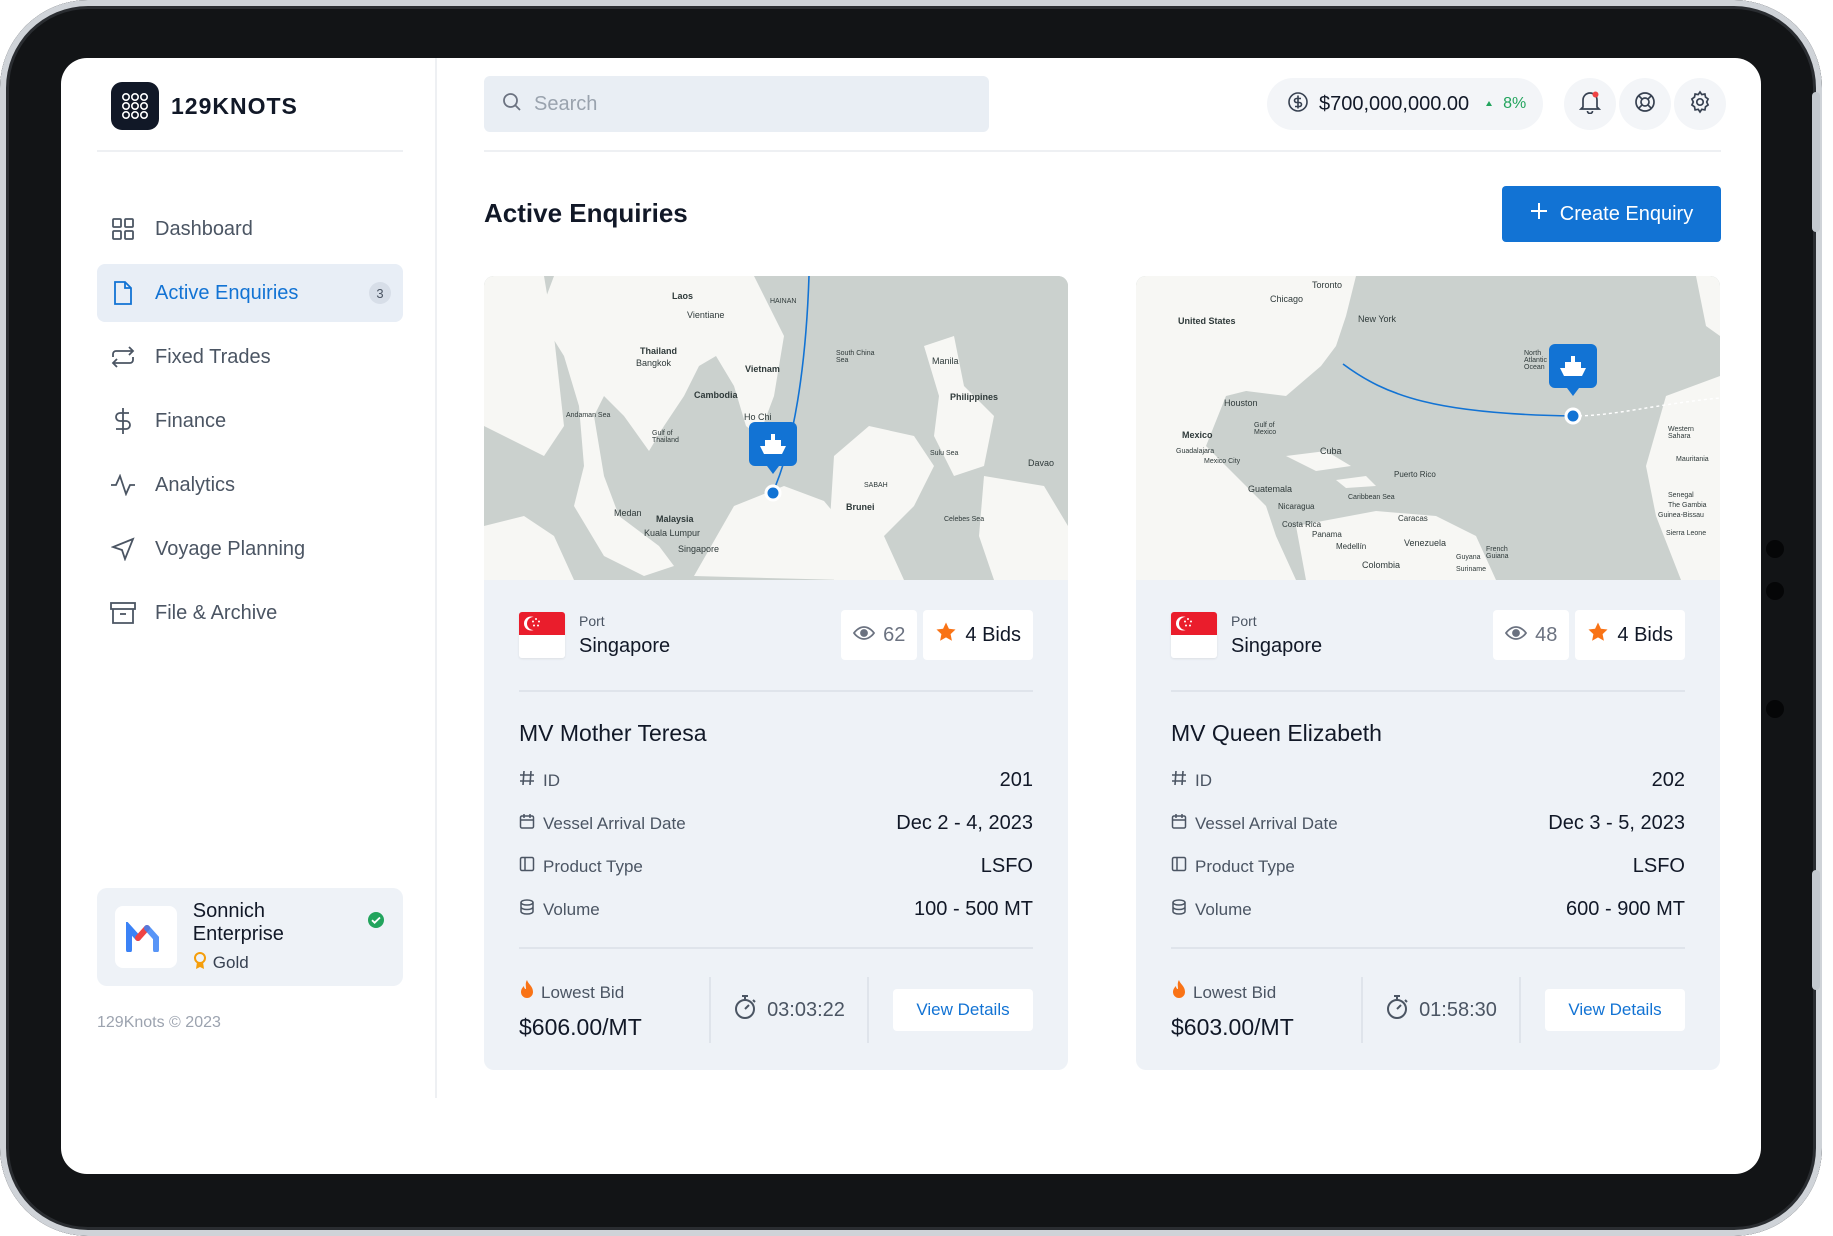 This screenshot has width=1833, height=1236. I want to click on sidebar-item-active-enquiries: Active Enquiries 3, so click(250, 293).